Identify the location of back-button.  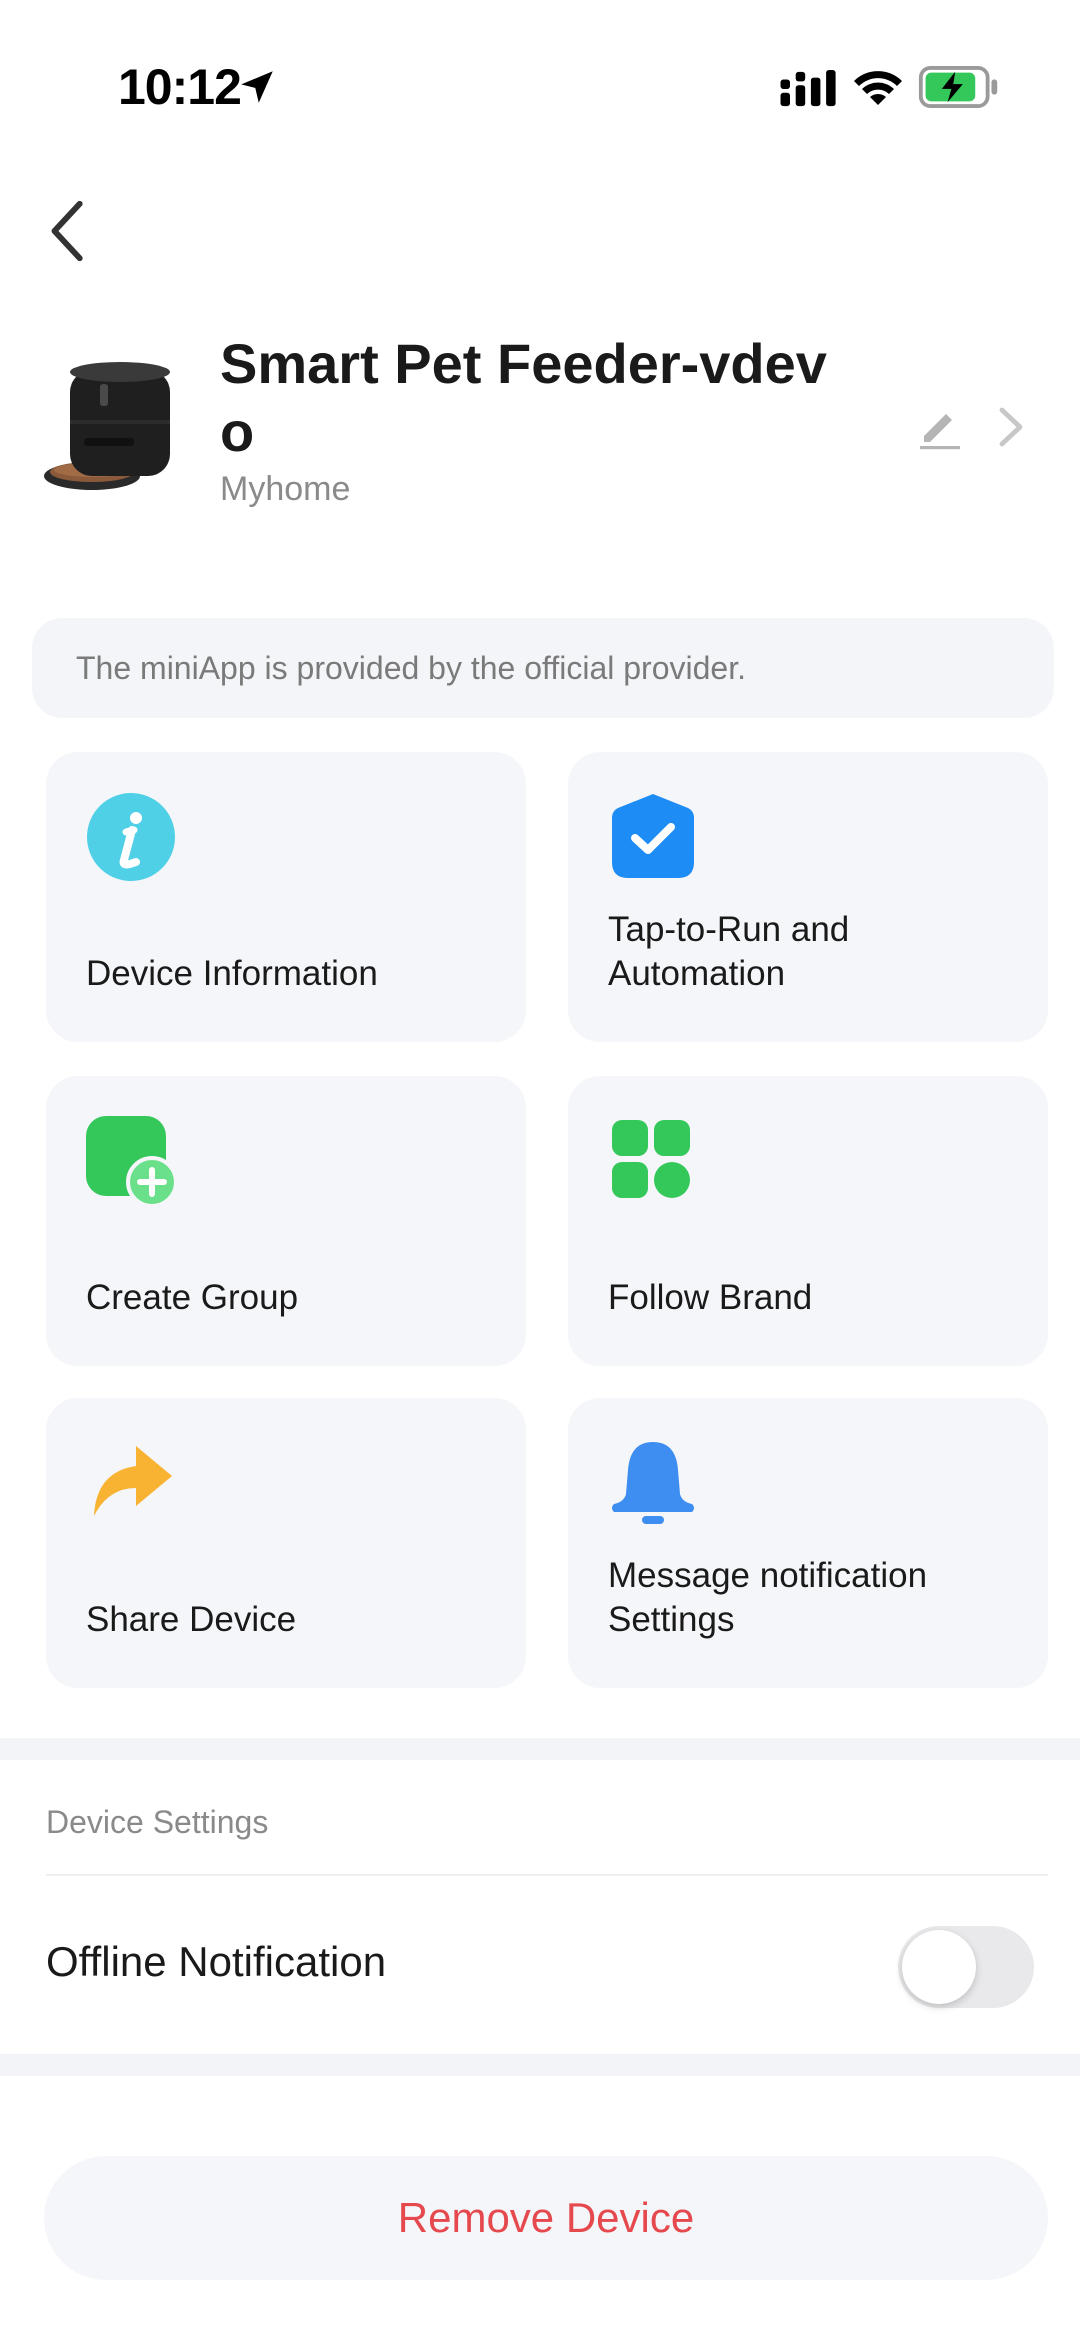
(70, 231).